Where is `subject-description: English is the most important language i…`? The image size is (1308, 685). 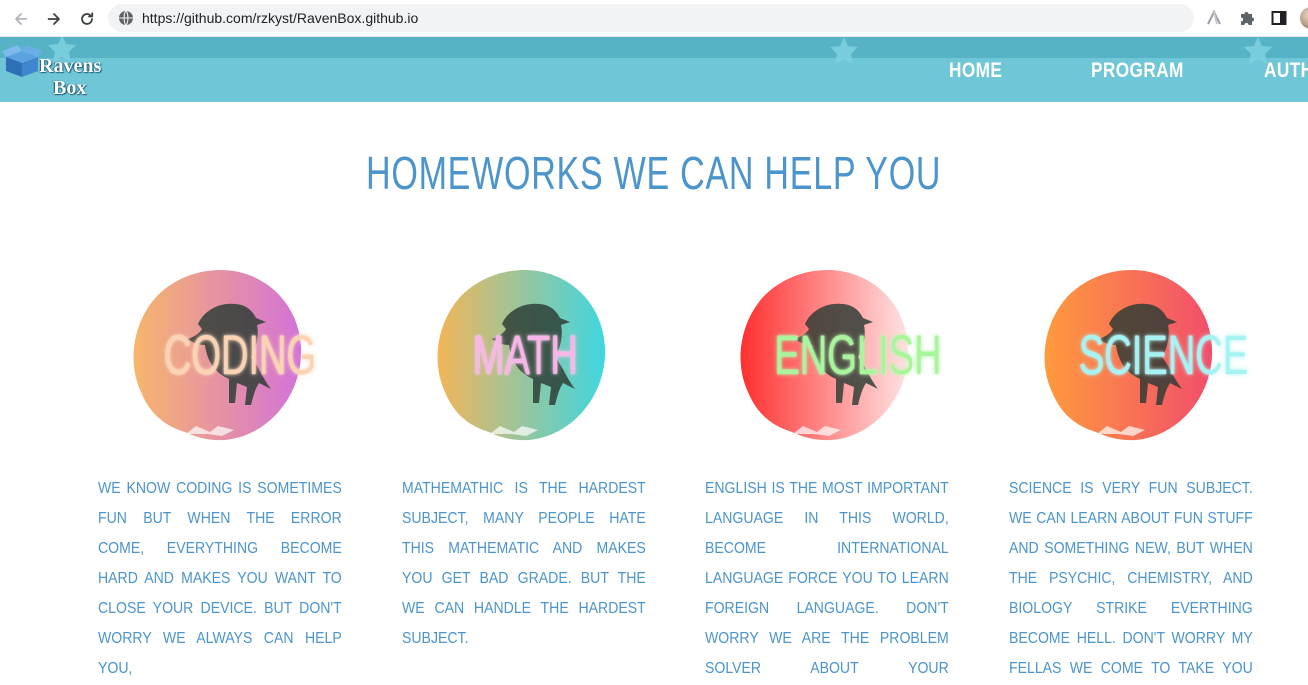
subject-description: English is the most important language i… is located at coordinates (827, 578).